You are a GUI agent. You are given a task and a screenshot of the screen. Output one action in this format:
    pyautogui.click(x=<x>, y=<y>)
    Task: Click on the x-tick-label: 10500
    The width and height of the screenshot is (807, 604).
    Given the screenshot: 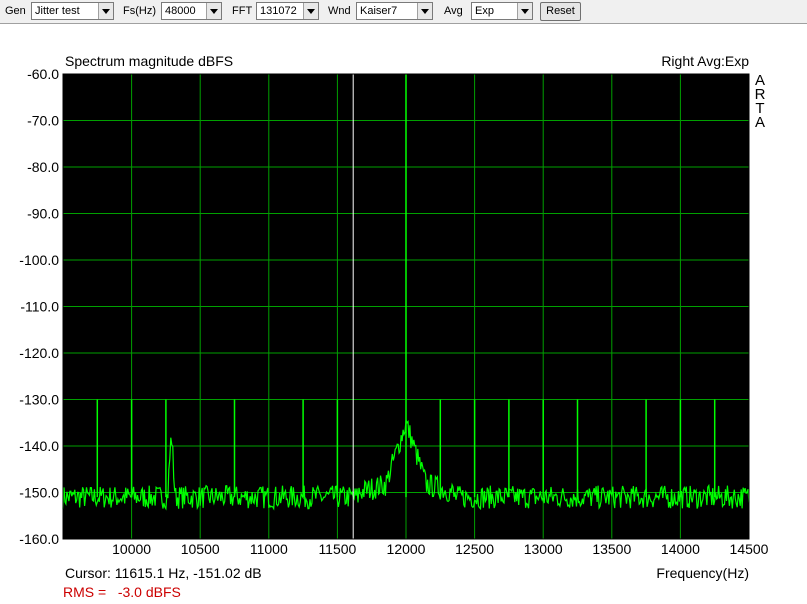 What is the action you would take?
    pyautogui.click(x=200, y=549)
    